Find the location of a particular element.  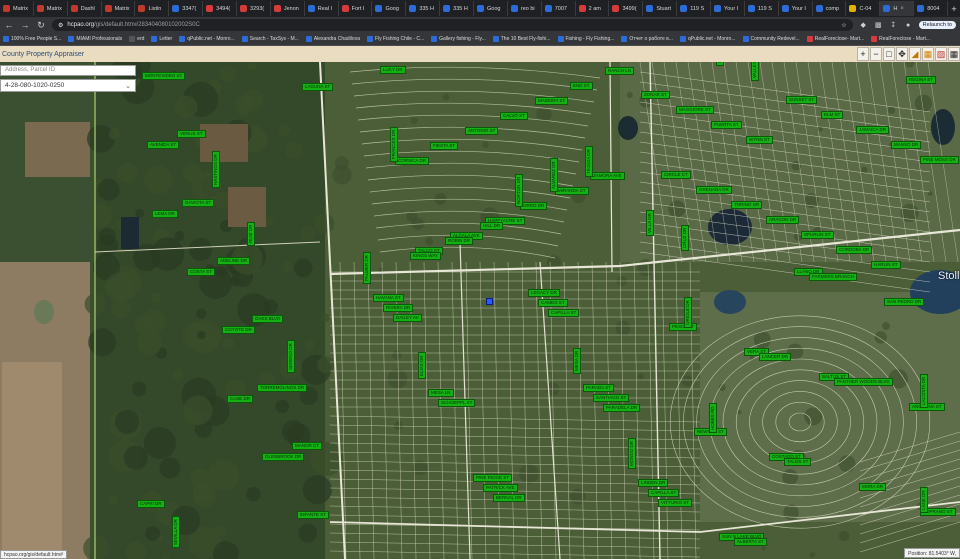

street-label: PUERTA ST is located at coordinates (726, 125).